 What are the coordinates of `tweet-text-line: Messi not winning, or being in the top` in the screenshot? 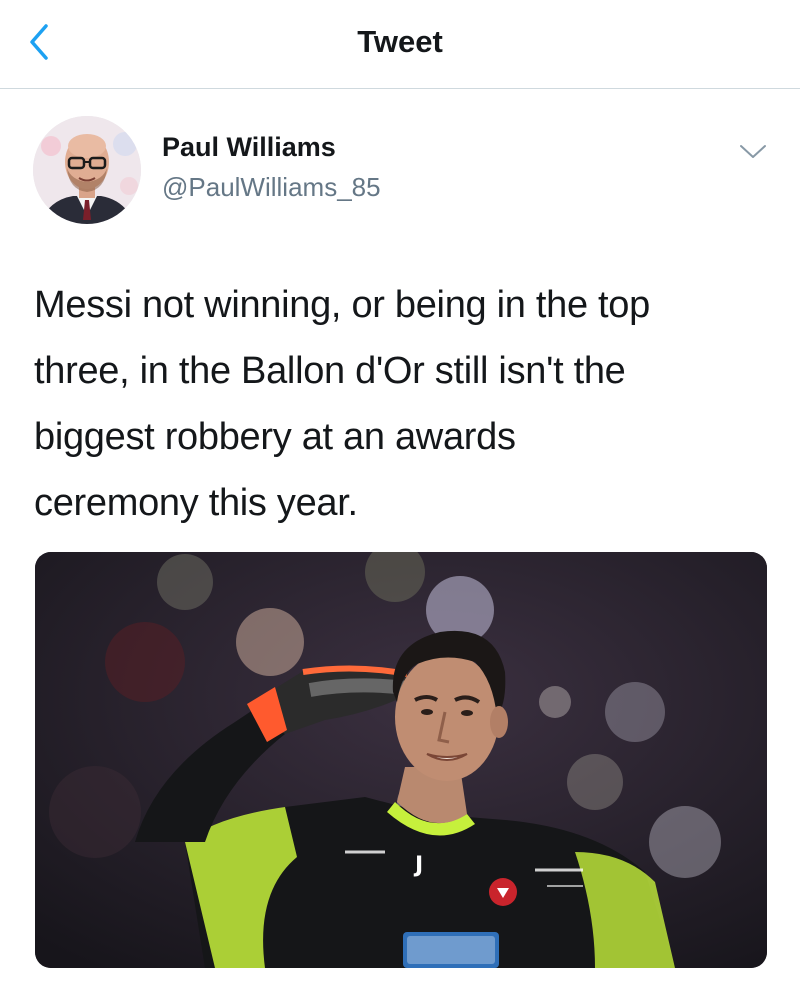 It's located at (342, 305).